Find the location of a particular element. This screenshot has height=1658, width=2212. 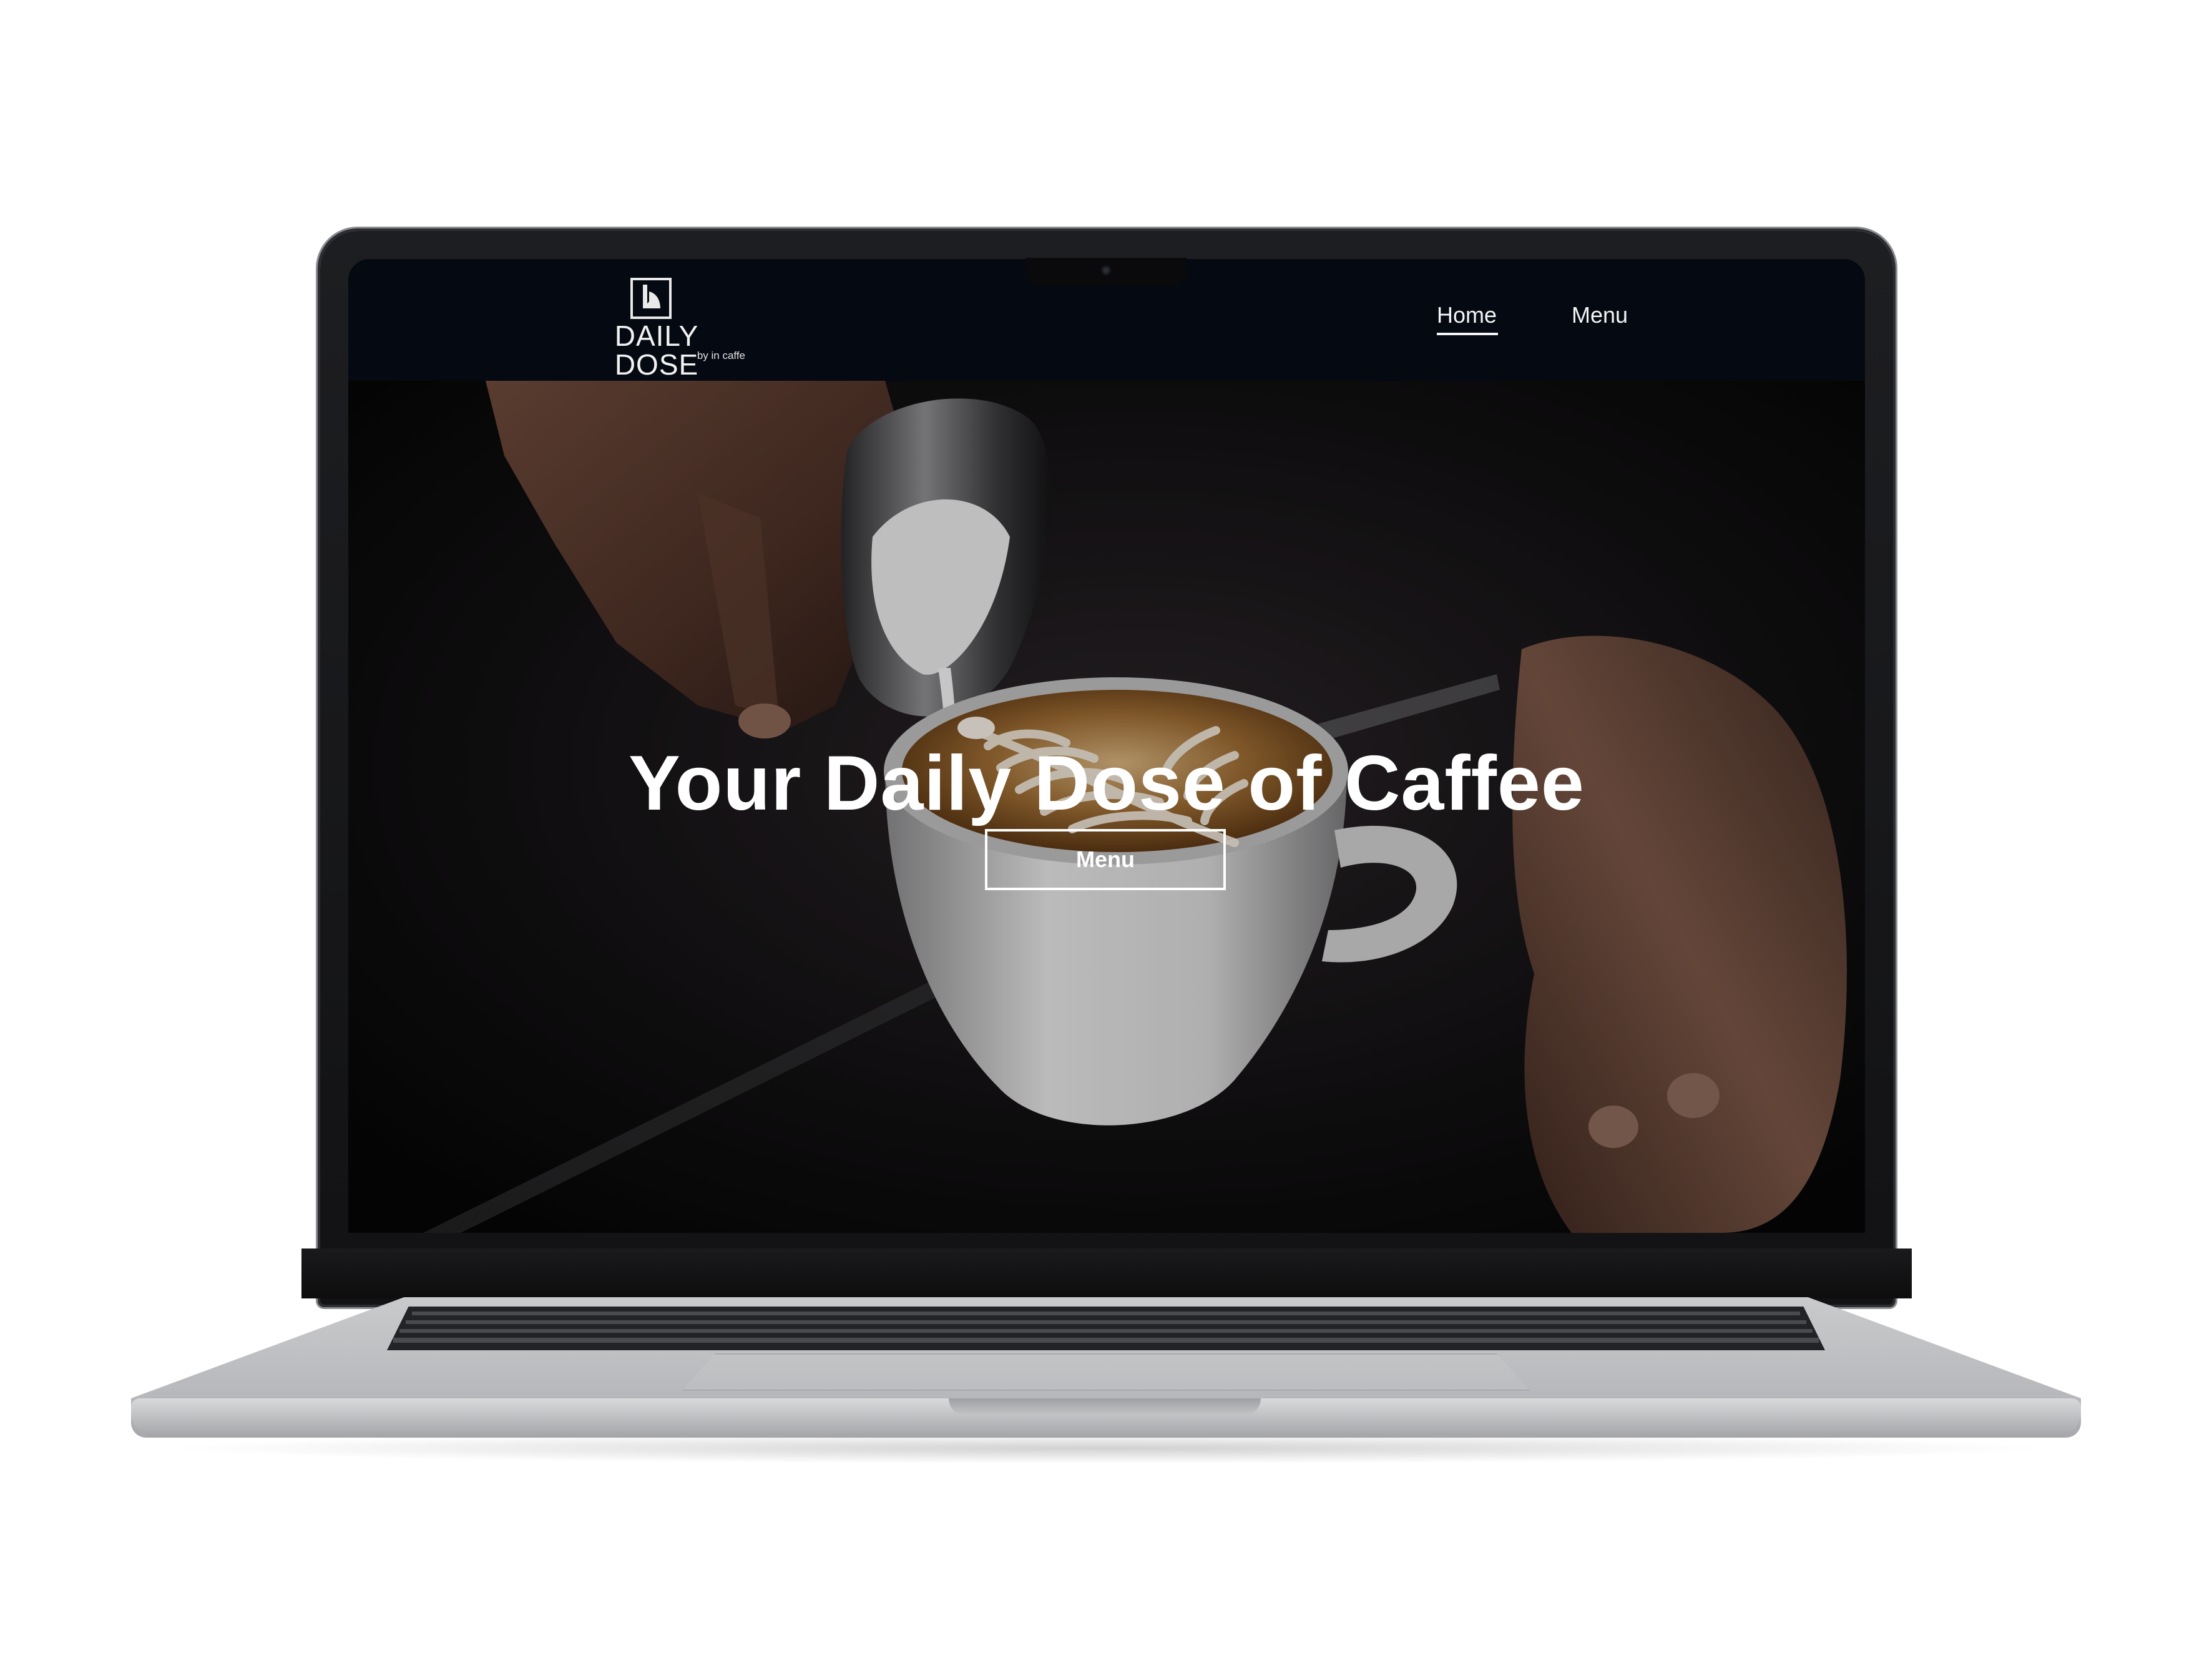

nav-active-underline is located at coordinates (1468, 334).